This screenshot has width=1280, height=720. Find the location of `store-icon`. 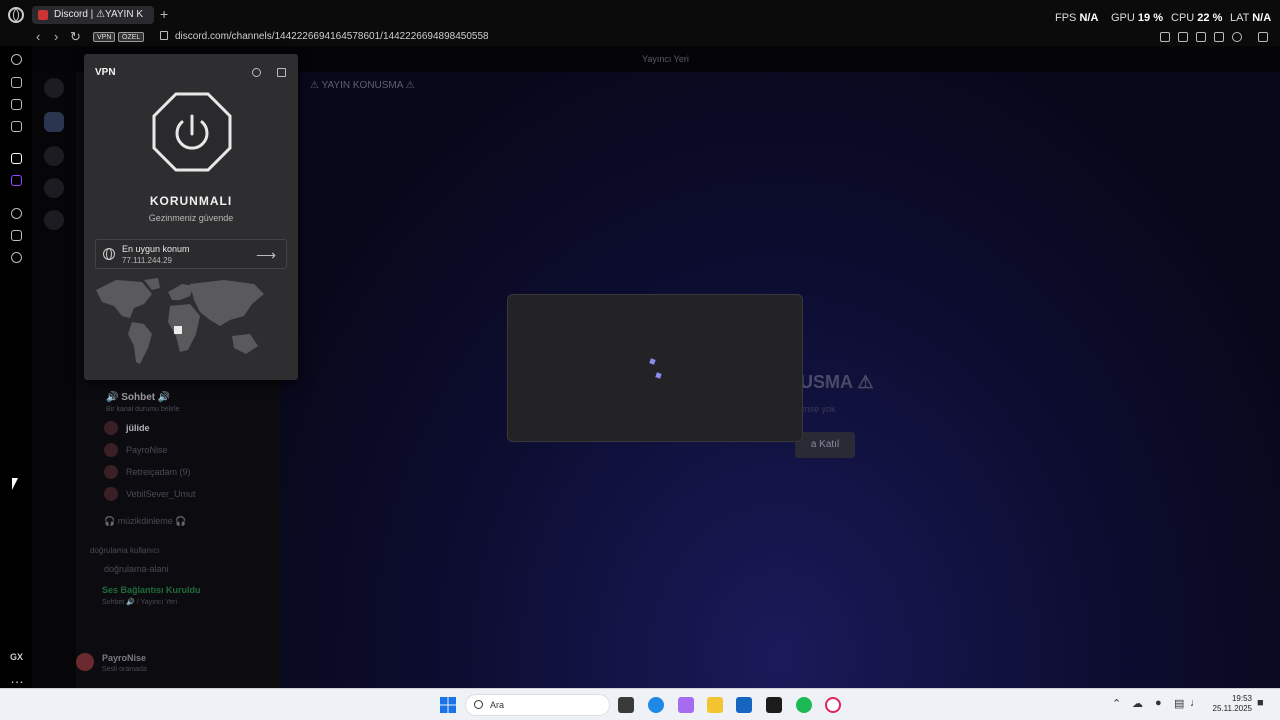

store-icon is located at coordinates (744, 705).